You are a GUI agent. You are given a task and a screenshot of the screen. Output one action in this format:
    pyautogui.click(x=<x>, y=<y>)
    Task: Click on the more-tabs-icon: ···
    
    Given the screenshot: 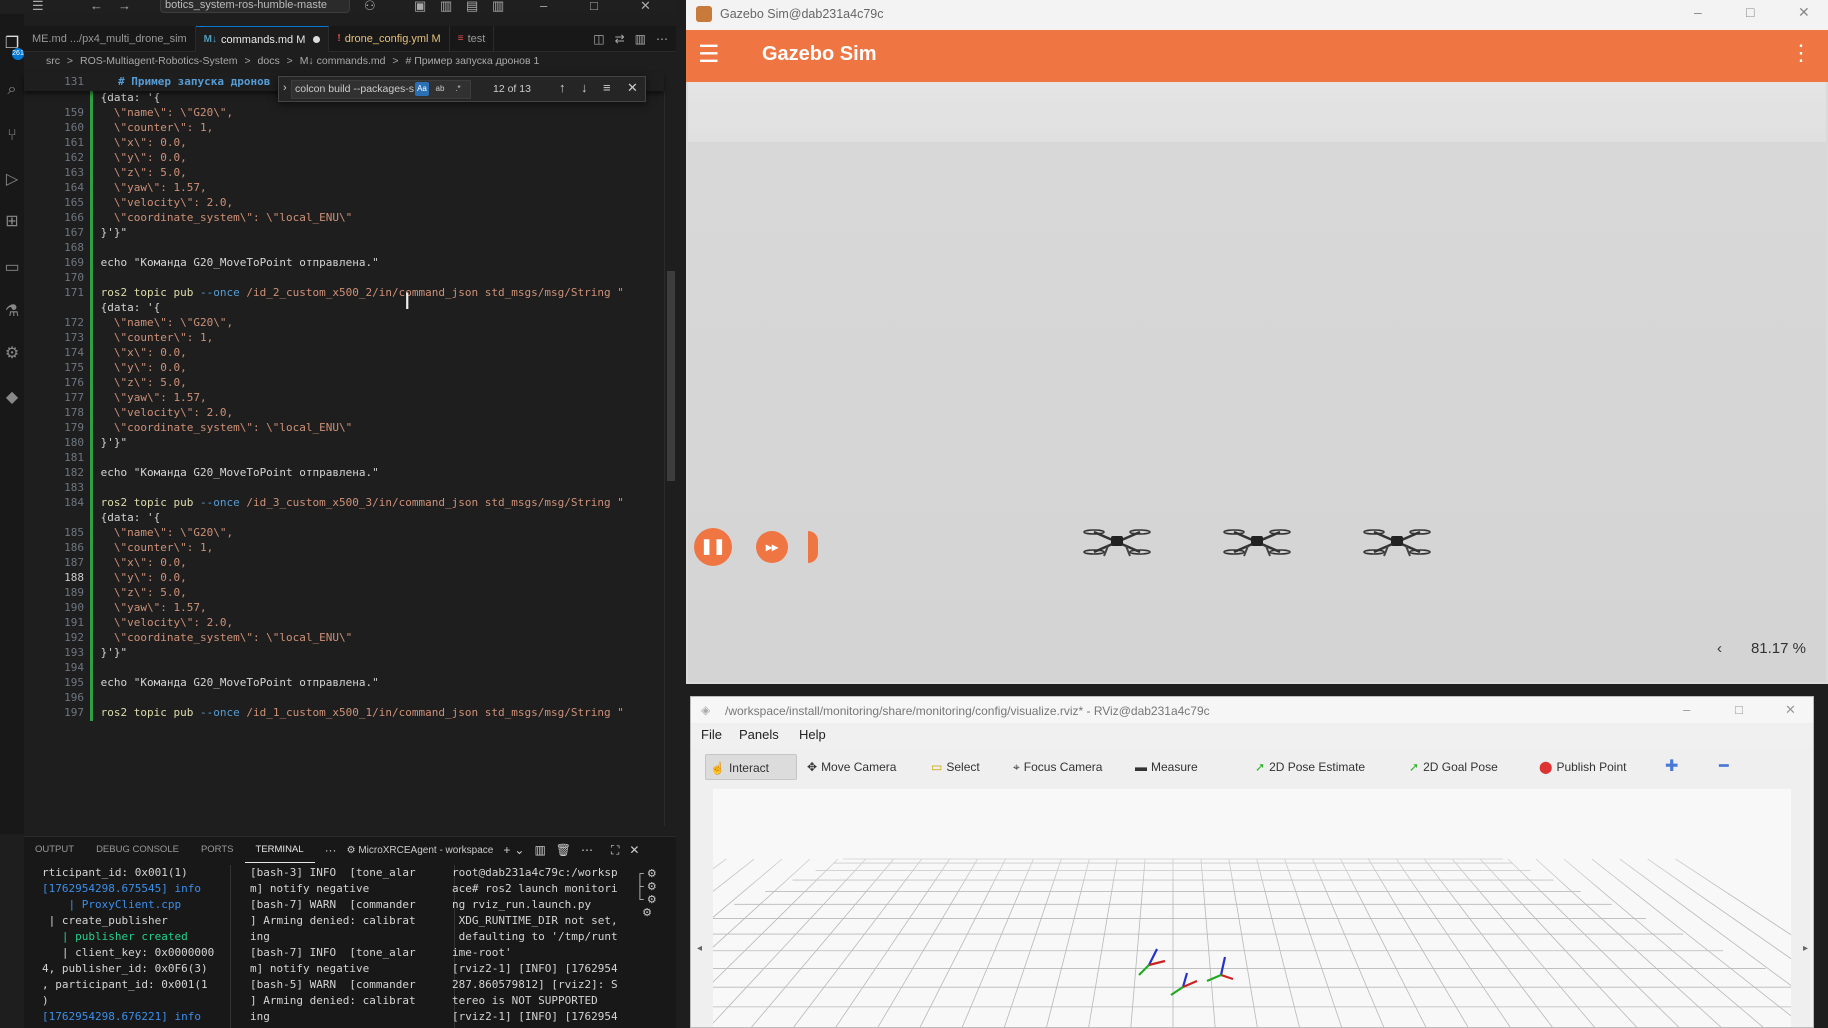 What is the action you would take?
    pyautogui.click(x=331, y=850)
    